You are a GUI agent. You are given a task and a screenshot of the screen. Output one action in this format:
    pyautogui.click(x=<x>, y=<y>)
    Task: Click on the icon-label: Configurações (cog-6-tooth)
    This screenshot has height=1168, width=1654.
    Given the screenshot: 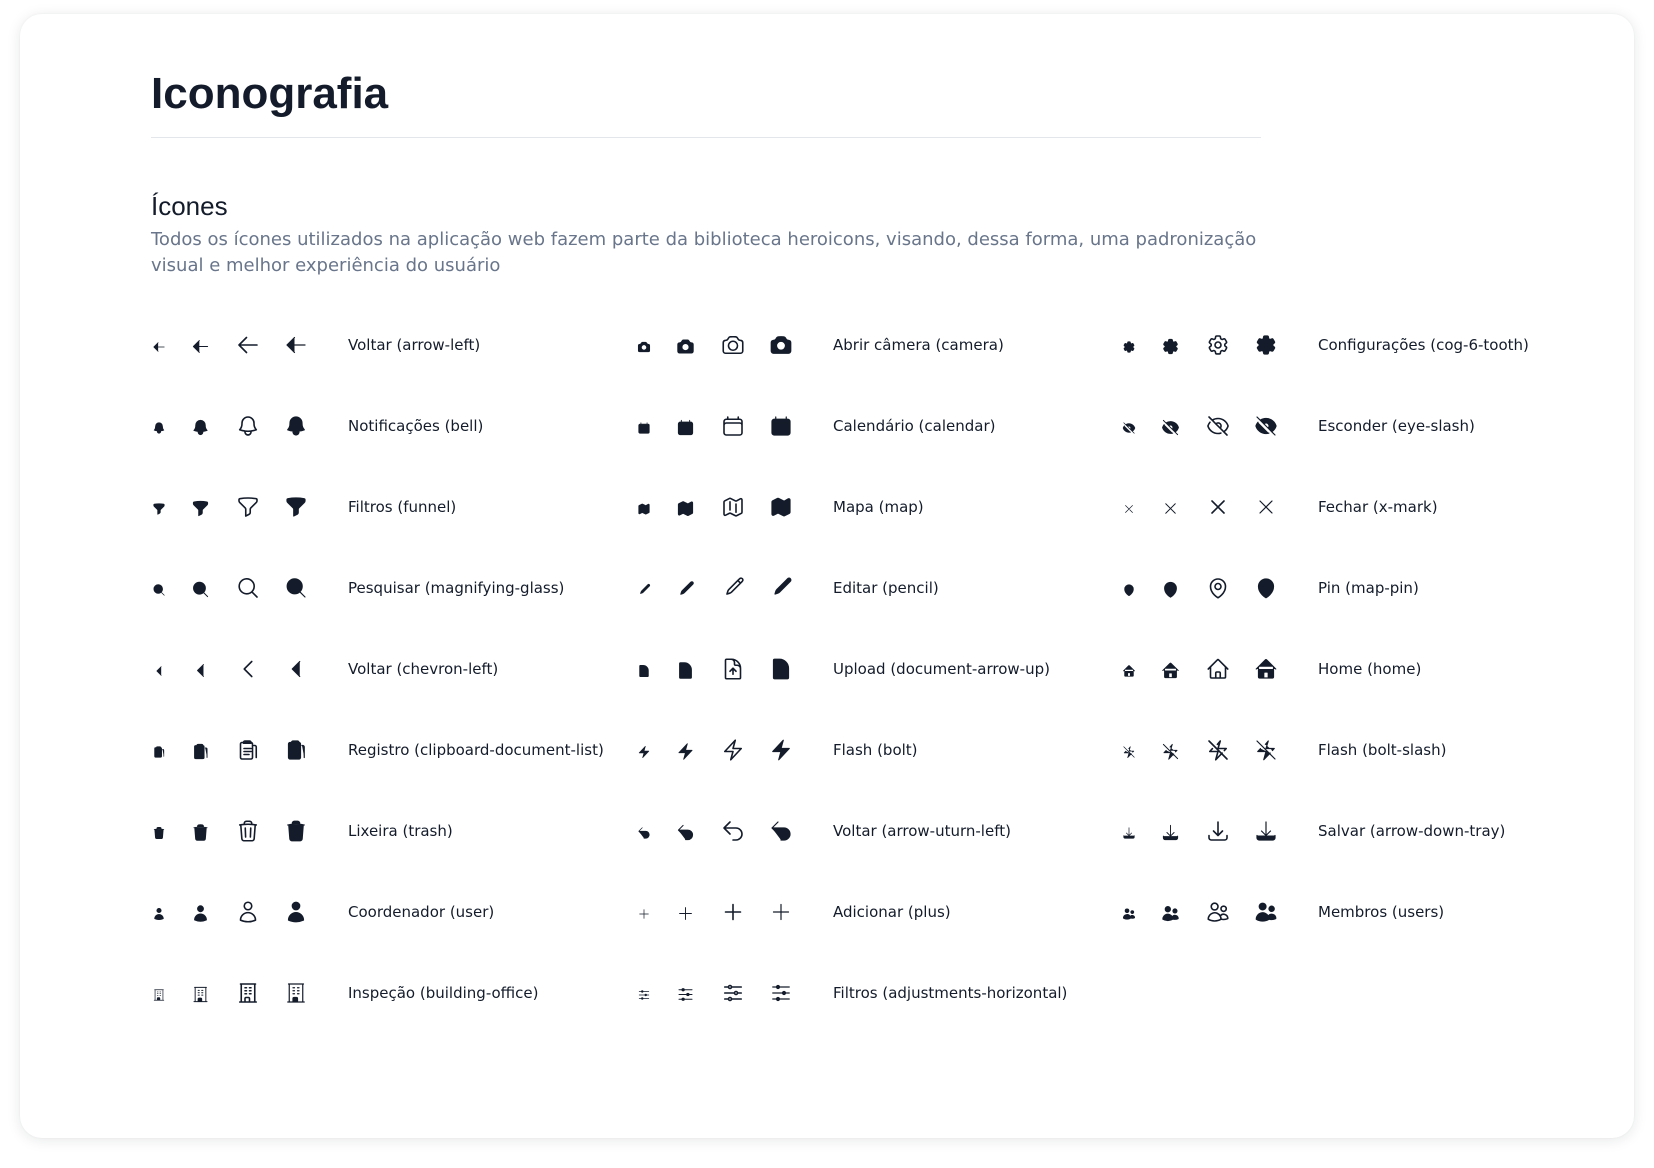 What is the action you would take?
    pyautogui.click(x=1423, y=345)
    